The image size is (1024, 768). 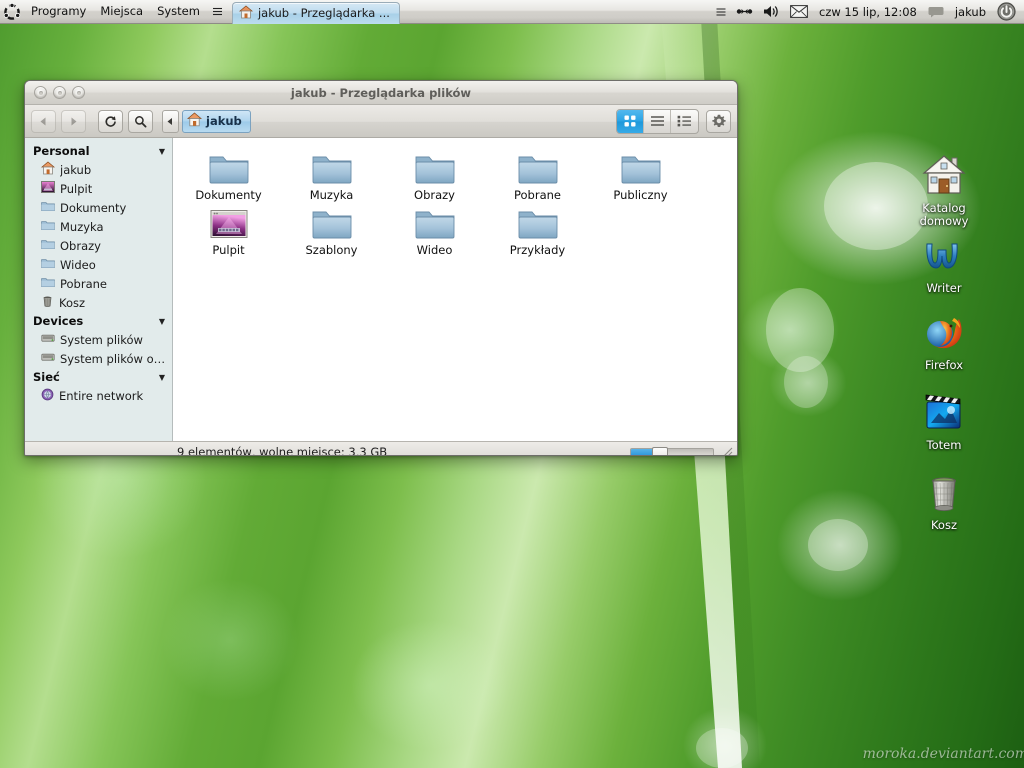 I want to click on clock: czw 15 lip, 12:08, so click(x=868, y=12).